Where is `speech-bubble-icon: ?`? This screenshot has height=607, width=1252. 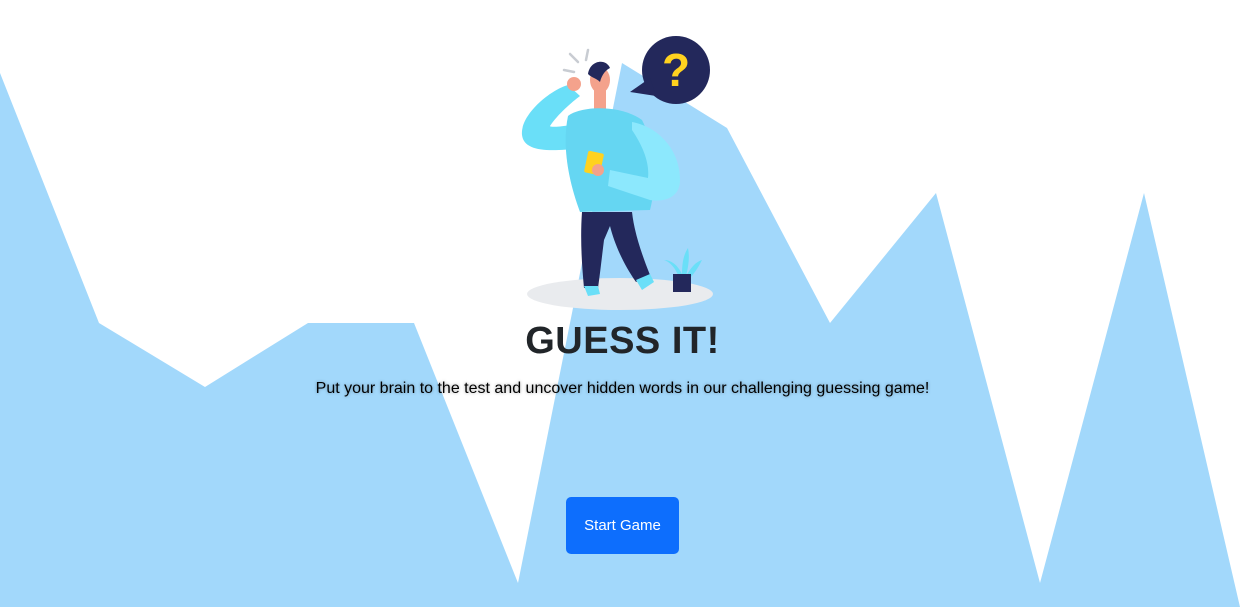
speech-bubble-icon: ? is located at coordinates (670, 70).